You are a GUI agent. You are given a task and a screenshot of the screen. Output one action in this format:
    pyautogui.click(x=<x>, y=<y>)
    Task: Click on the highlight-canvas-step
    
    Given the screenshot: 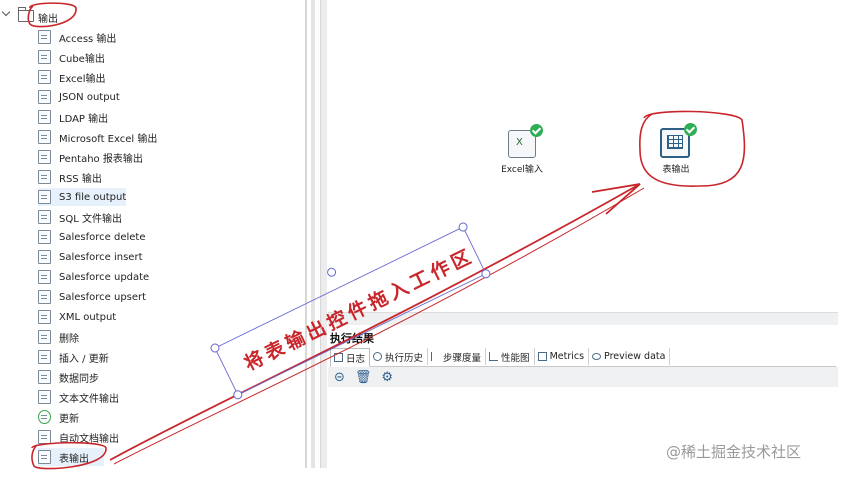 What is the action you would take?
    pyautogui.click(x=692, y=148)
    